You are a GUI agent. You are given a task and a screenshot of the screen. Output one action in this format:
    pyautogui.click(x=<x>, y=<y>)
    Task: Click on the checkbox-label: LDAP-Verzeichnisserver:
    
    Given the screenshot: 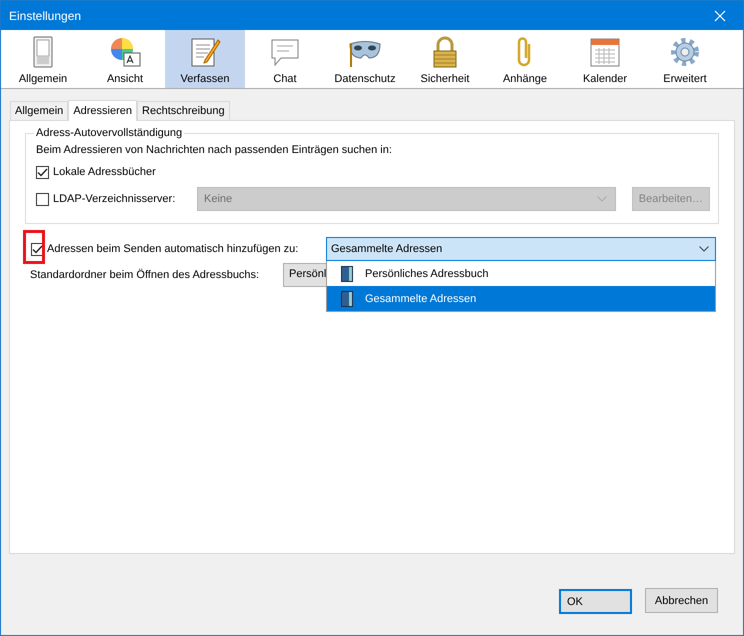 What is the action you would take?
    pyautogui.click(x=114, y=199)
    